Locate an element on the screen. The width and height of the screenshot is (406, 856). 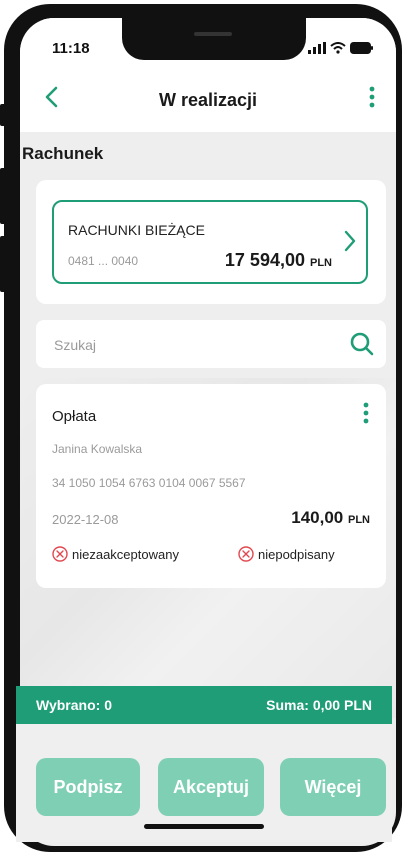
payment-date: 2022-12-08 is located at coordinates (85, 519).